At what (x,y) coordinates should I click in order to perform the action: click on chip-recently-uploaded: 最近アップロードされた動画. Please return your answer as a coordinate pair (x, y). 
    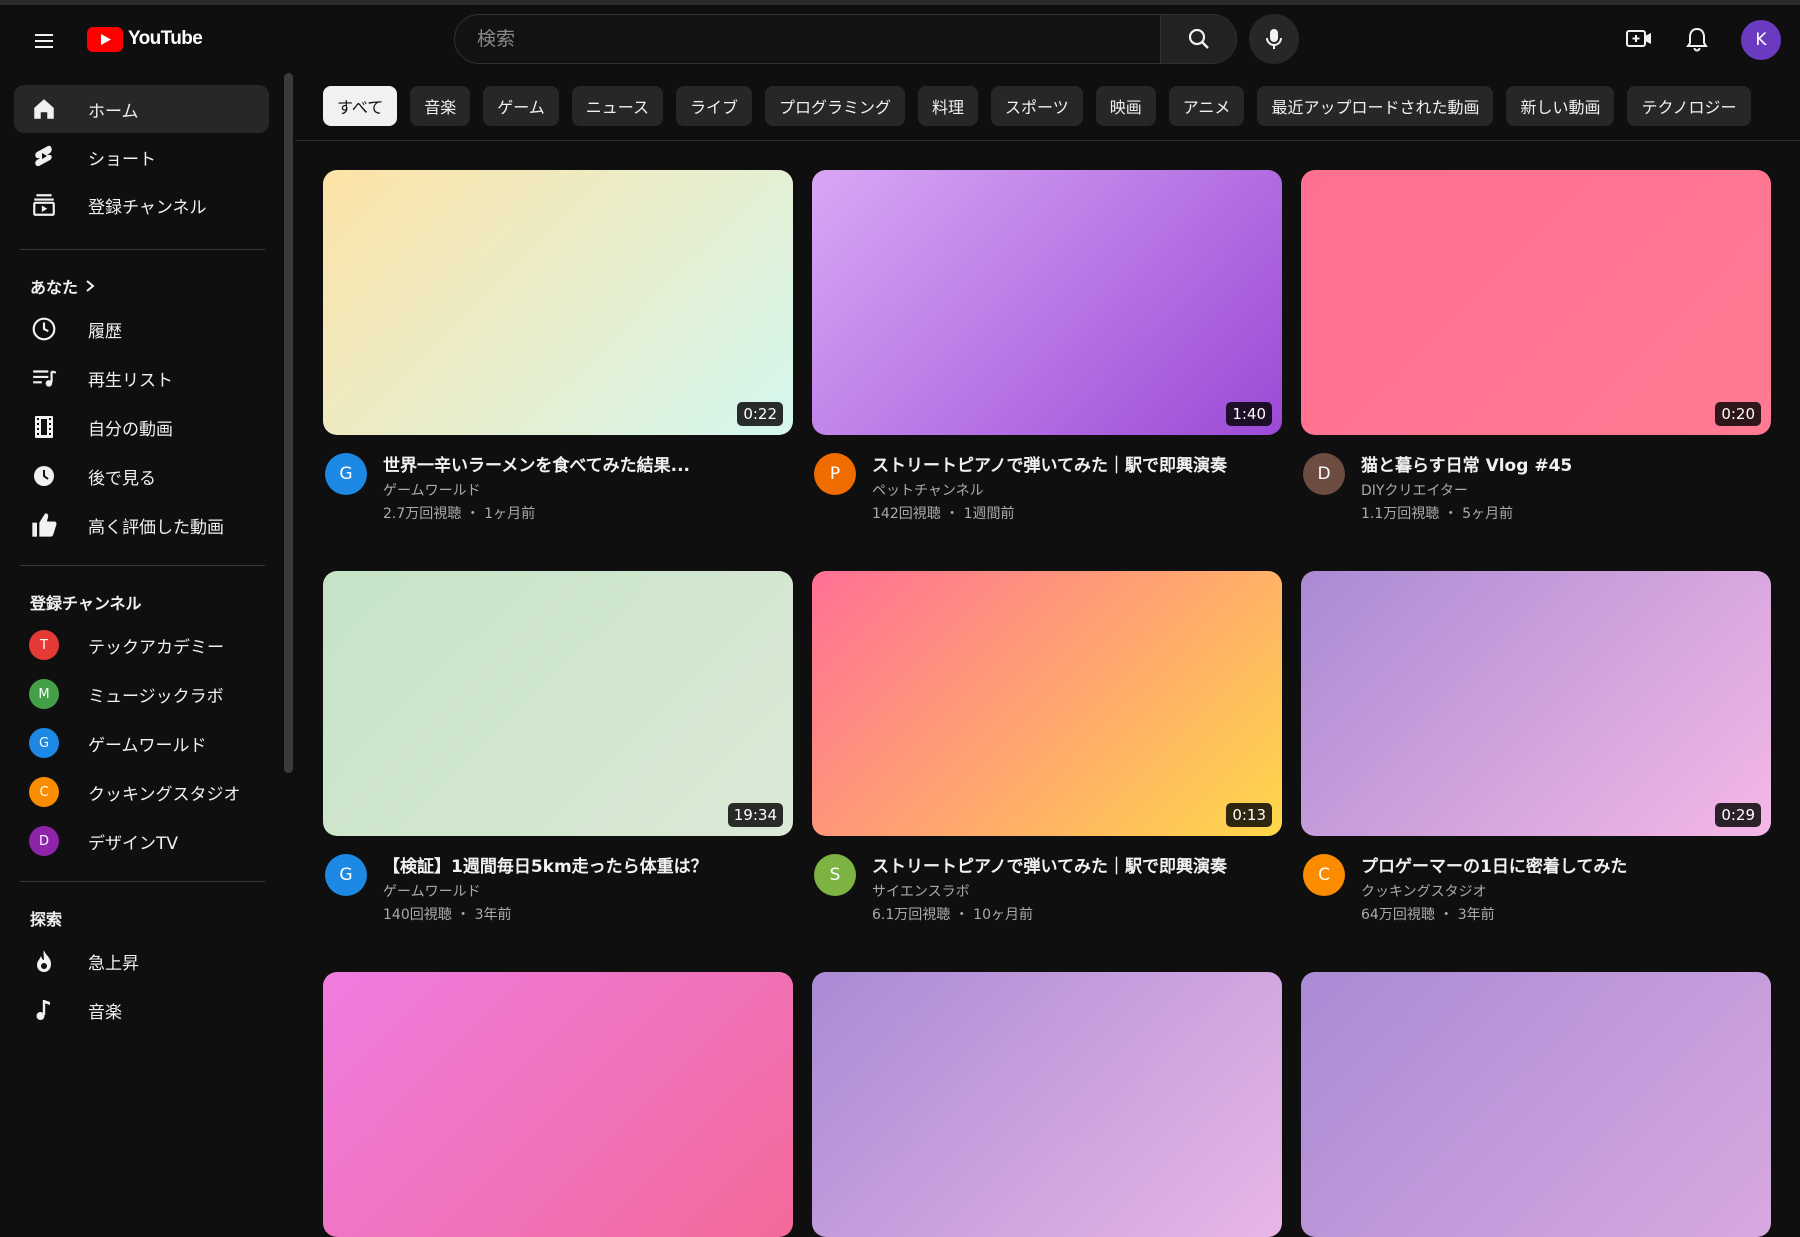
    Looking at the image, I should click on (1375, 106).